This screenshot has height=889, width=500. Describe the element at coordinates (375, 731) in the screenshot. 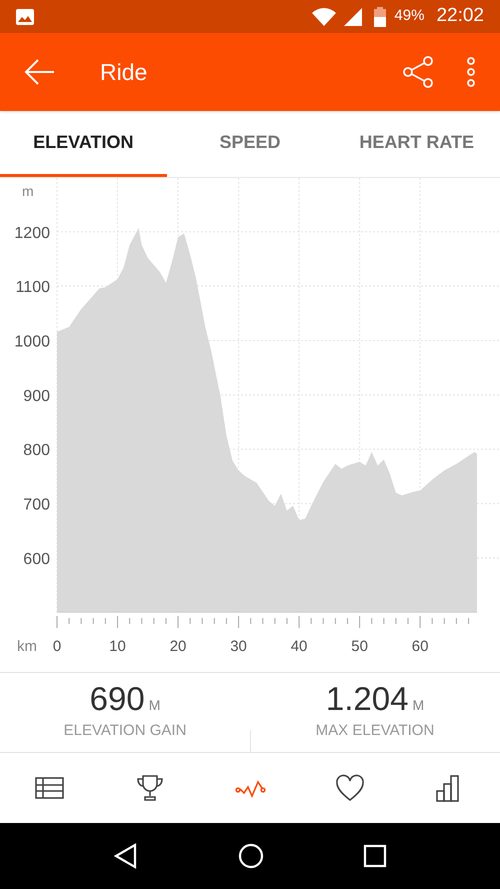

I see `stat-label: MAX ELEVATION` at that location.